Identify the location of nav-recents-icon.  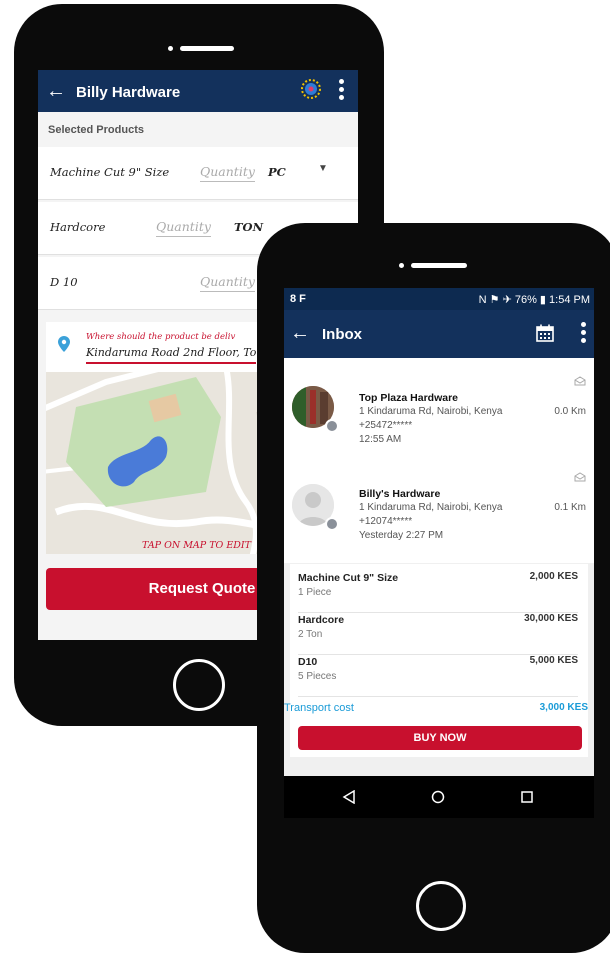
(527, 797).